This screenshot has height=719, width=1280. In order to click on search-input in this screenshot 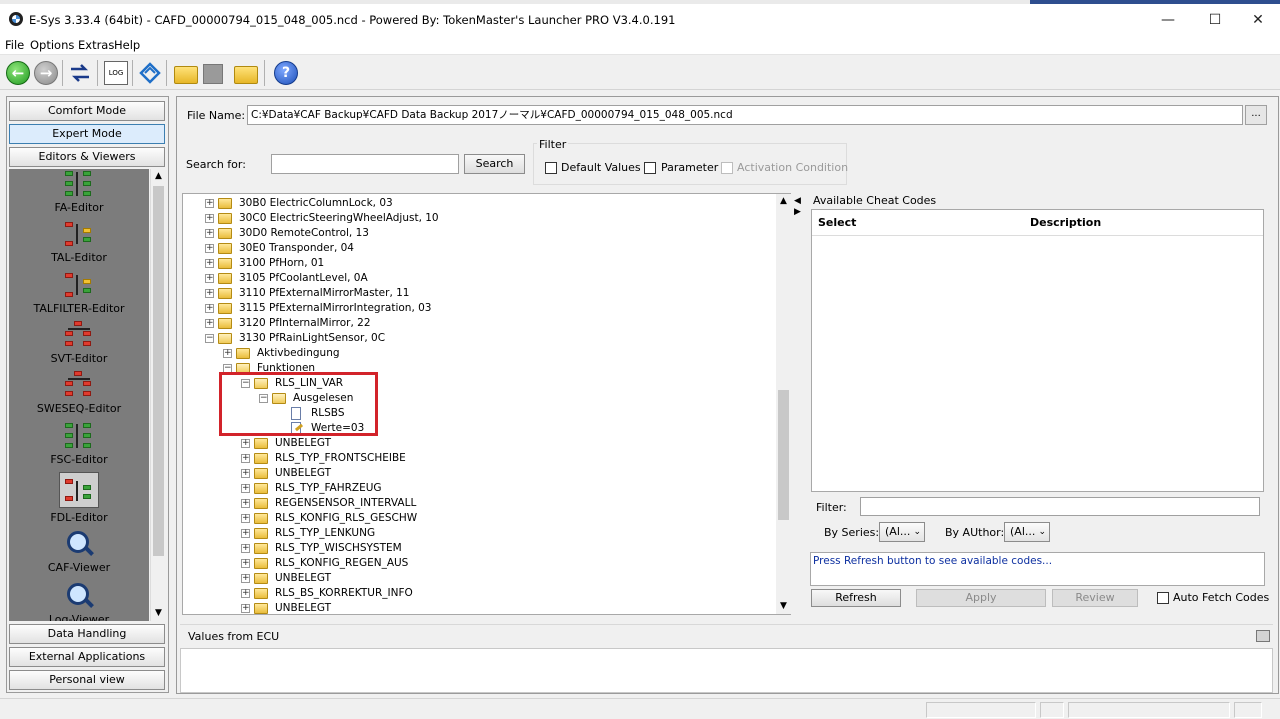, I will do `click(365, 164)`.